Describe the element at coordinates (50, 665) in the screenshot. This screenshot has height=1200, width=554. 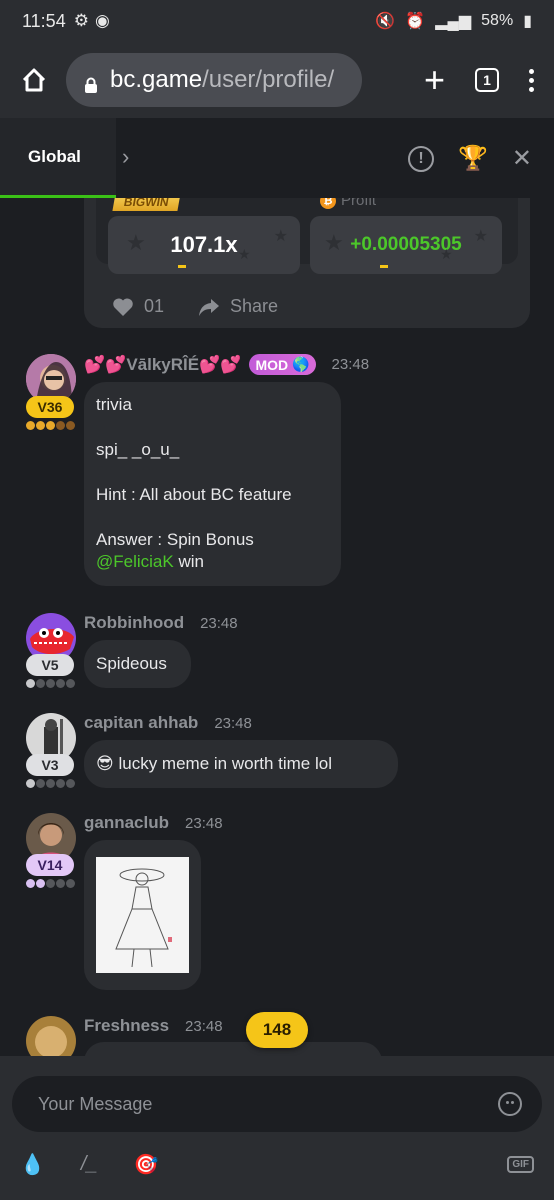
I see `vip-badge: V5` at that location.